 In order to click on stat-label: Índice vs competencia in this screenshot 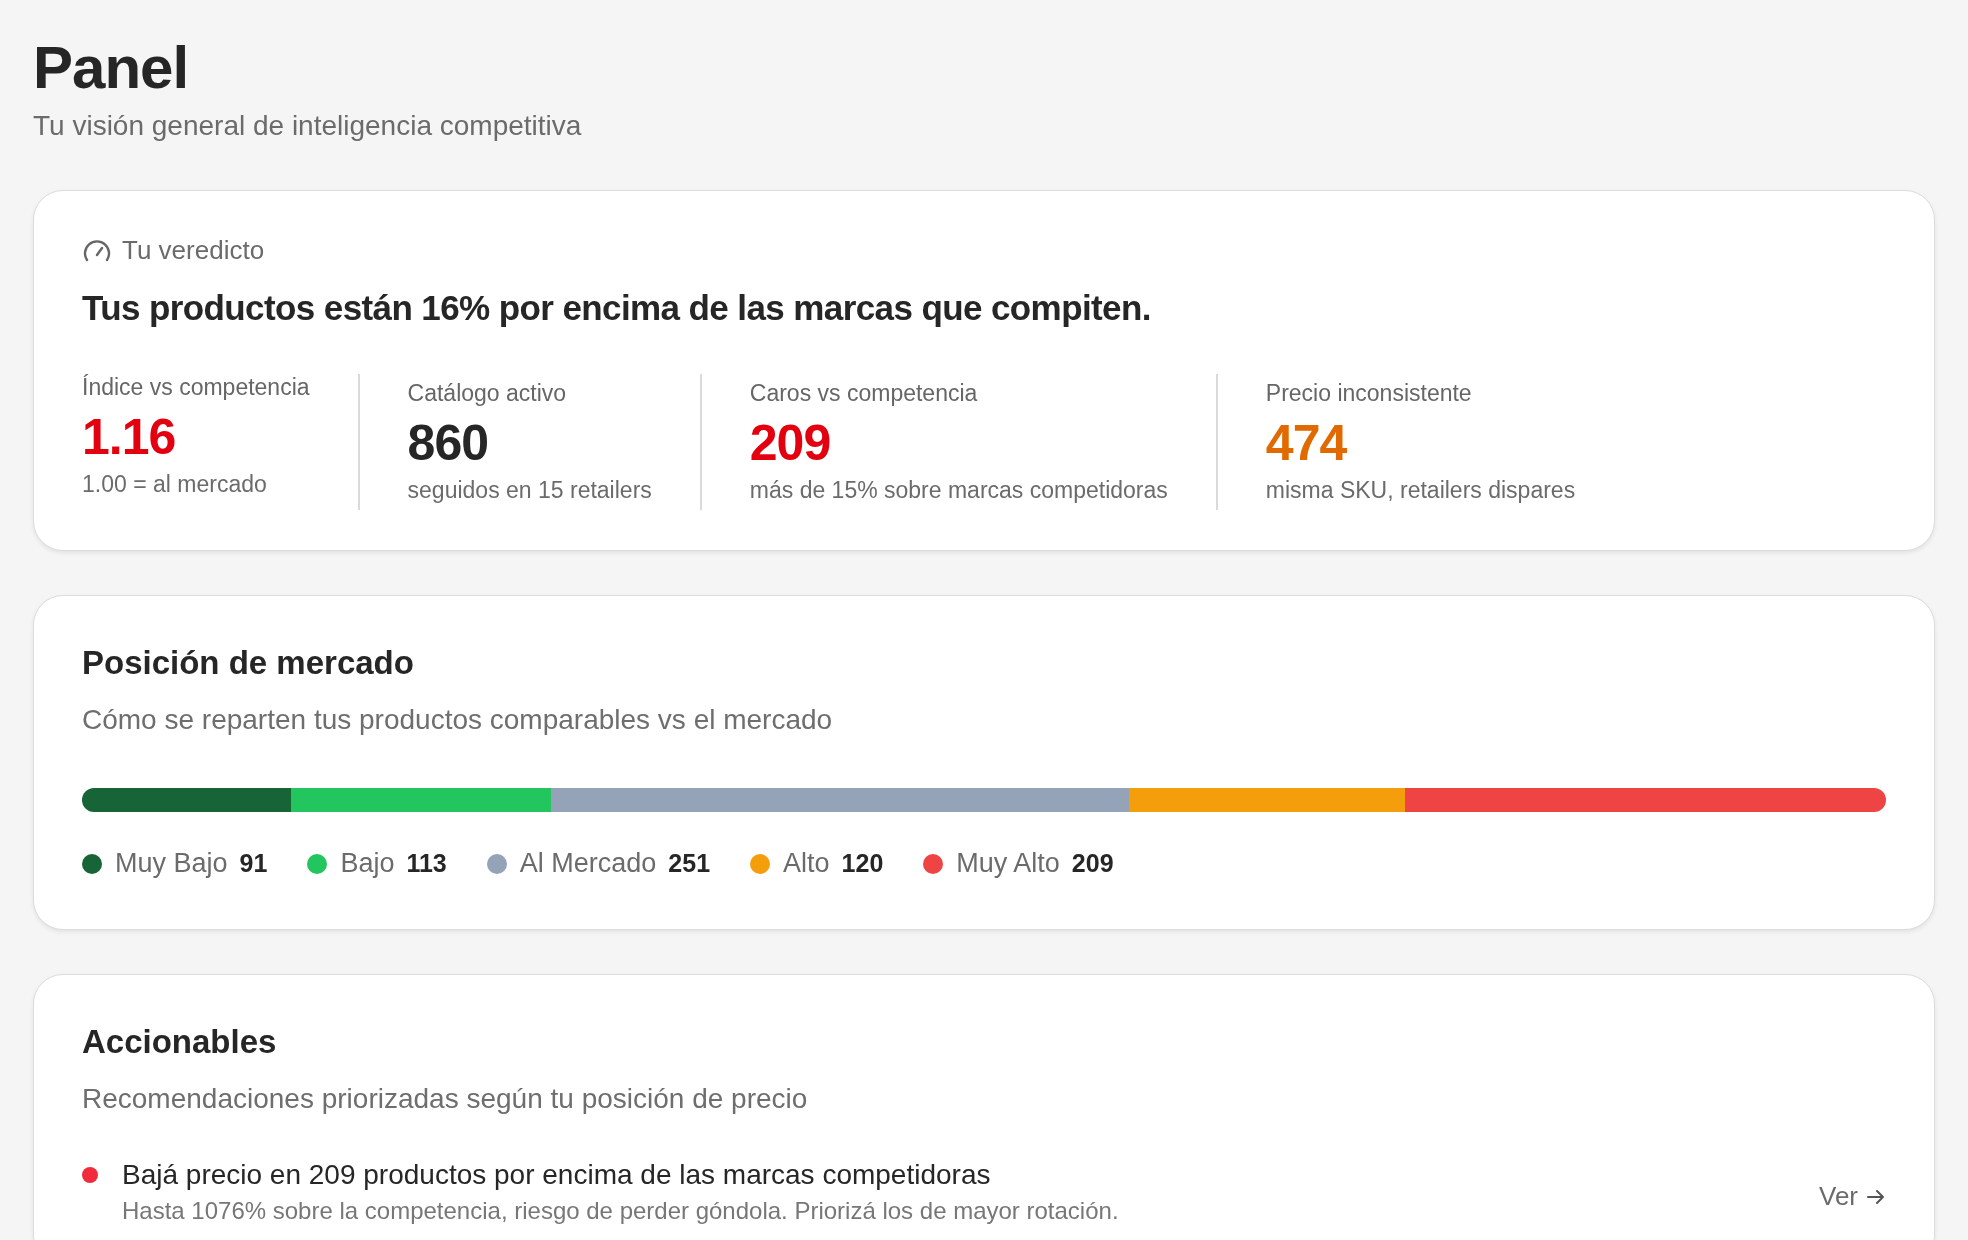, I will do `click(196, 387)`.